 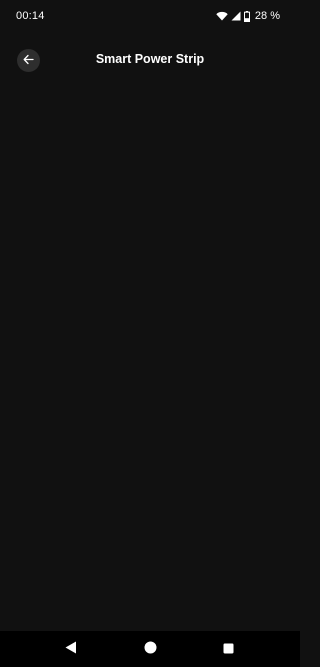 I want to click on battery-icon, so click(x=246, y=16).